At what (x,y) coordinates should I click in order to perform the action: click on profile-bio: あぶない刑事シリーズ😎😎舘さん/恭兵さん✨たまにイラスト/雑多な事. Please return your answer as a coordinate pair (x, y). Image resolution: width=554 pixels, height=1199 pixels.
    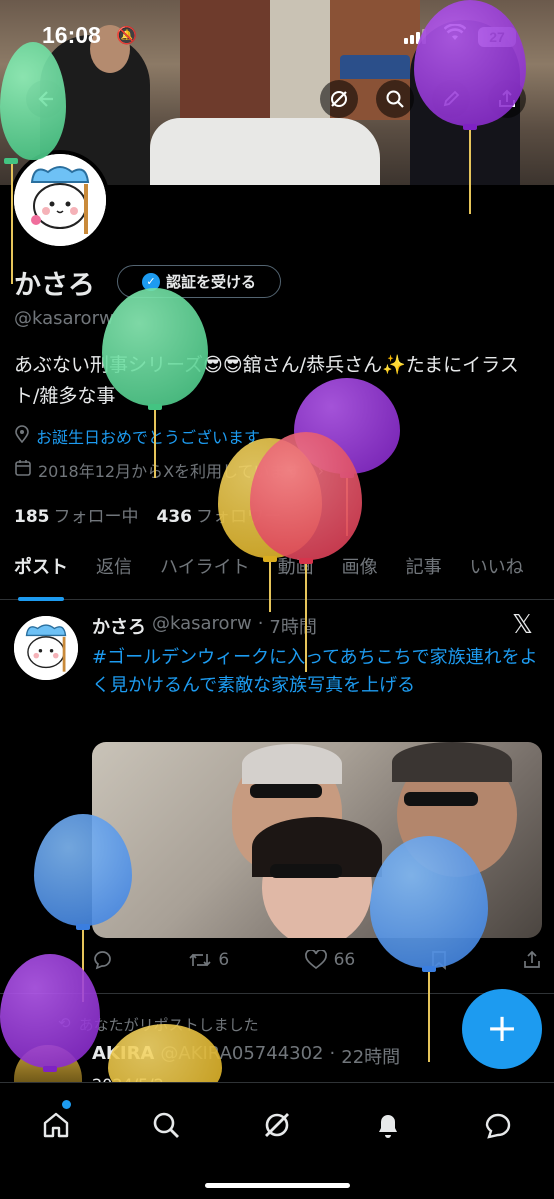
    Looking at the image, I should click on (266, 380).